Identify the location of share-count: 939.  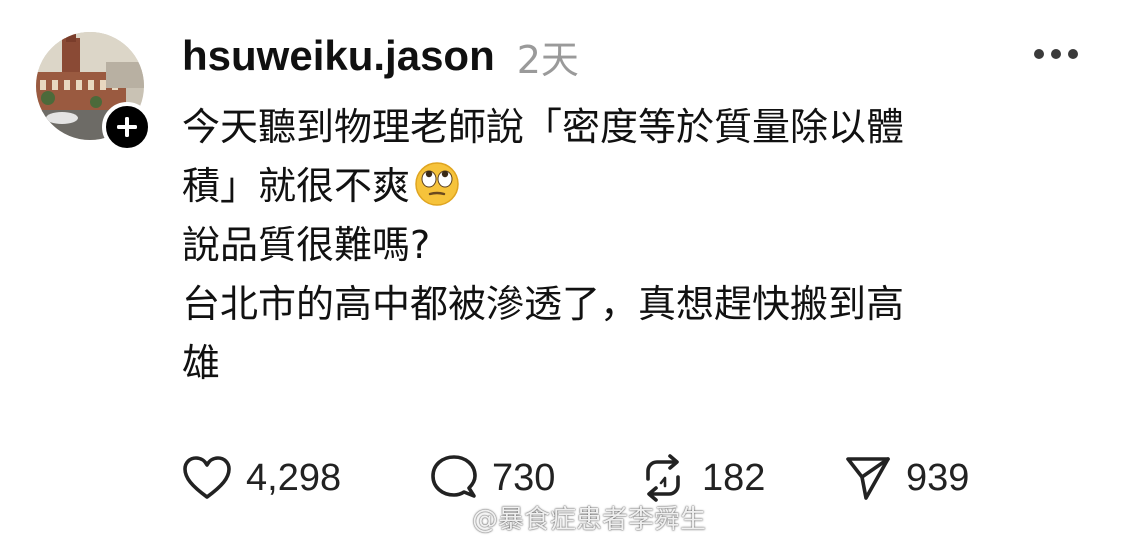
(938, 477).